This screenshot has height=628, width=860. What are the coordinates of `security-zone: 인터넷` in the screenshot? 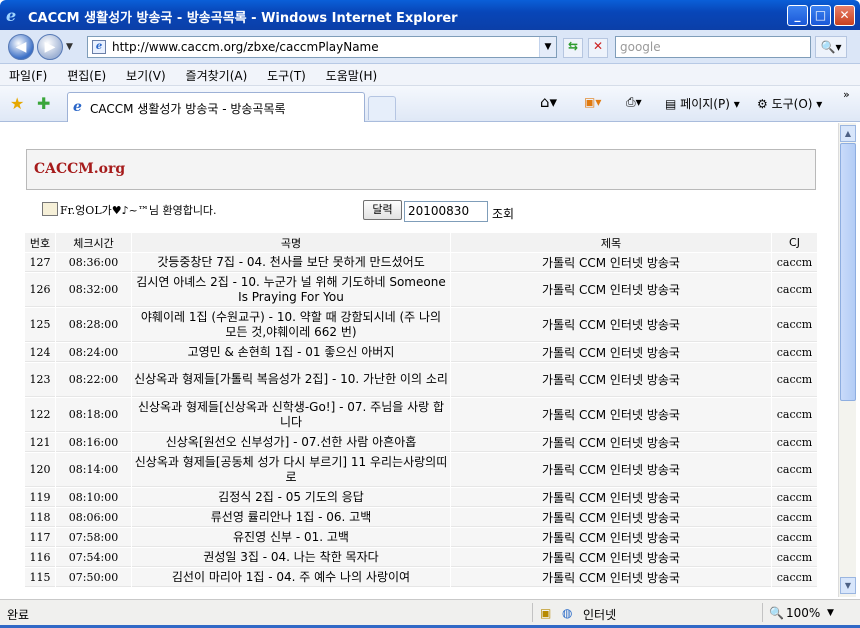 It's located at (599, 614).